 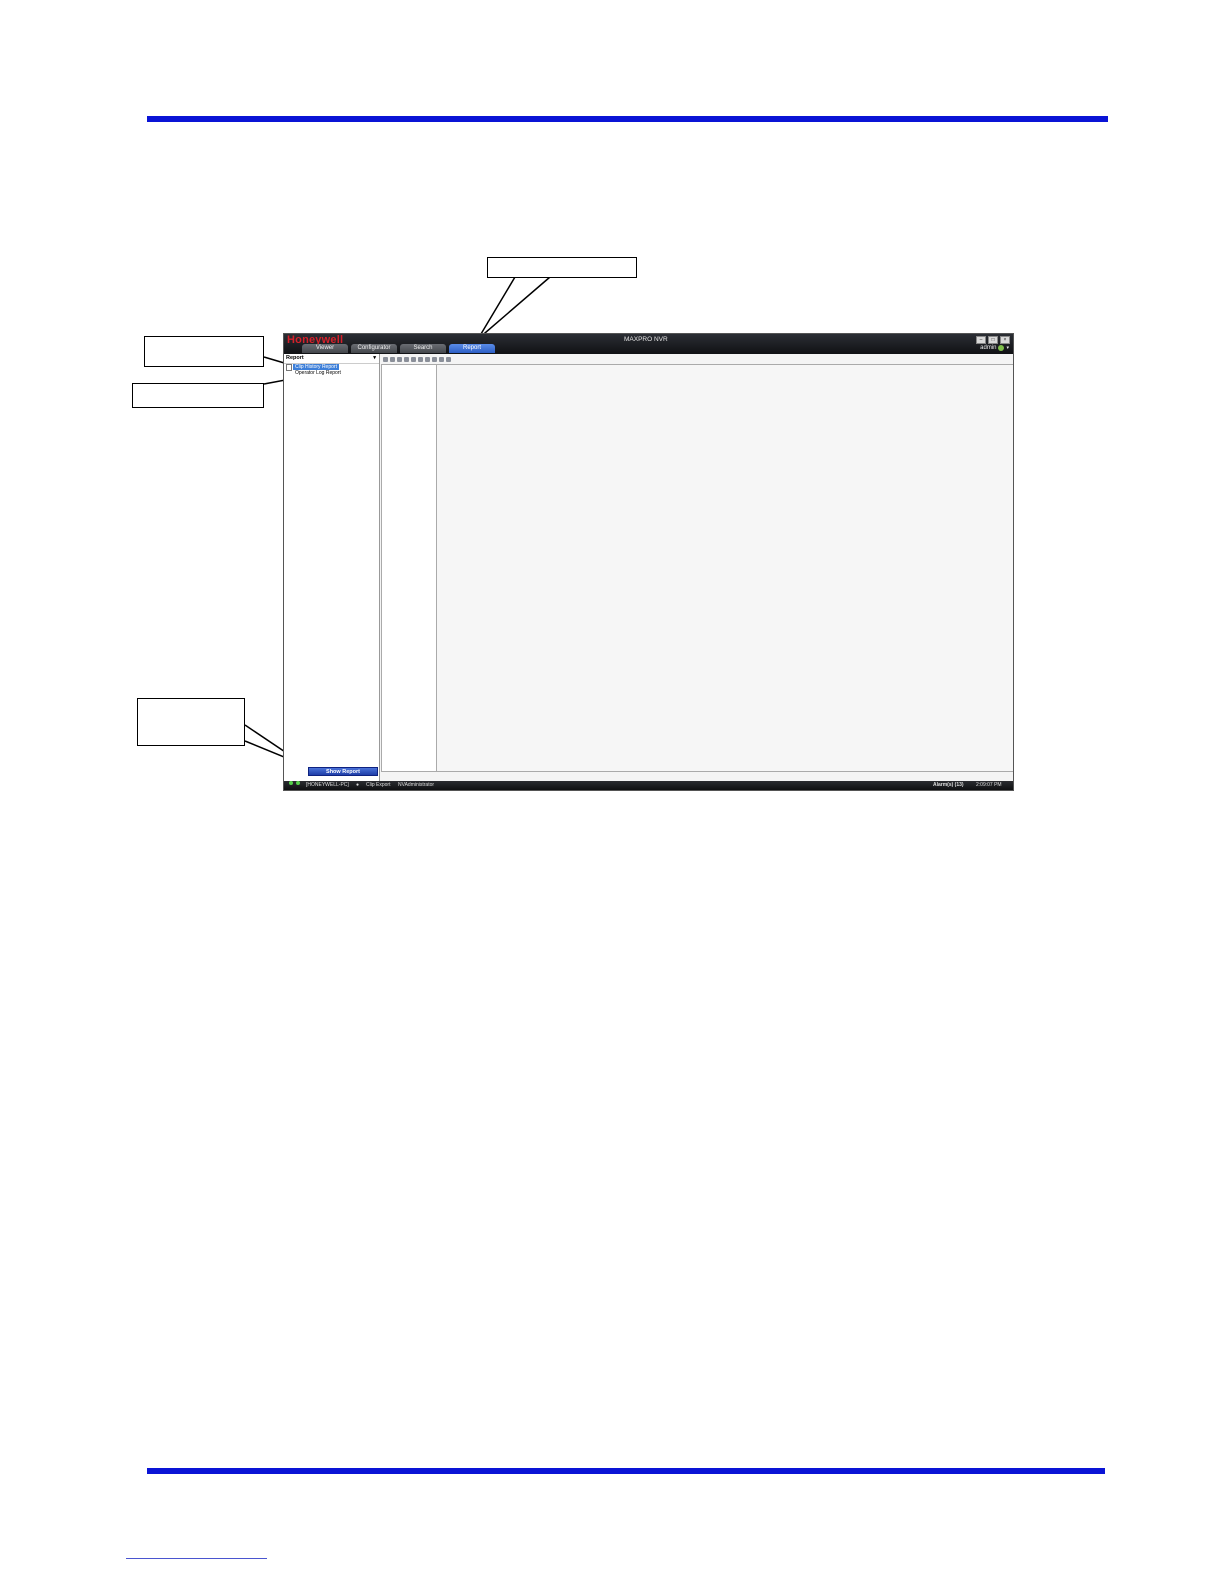 I want to click on report-item-label: Operator Log Report, so click(x=318, y=373).